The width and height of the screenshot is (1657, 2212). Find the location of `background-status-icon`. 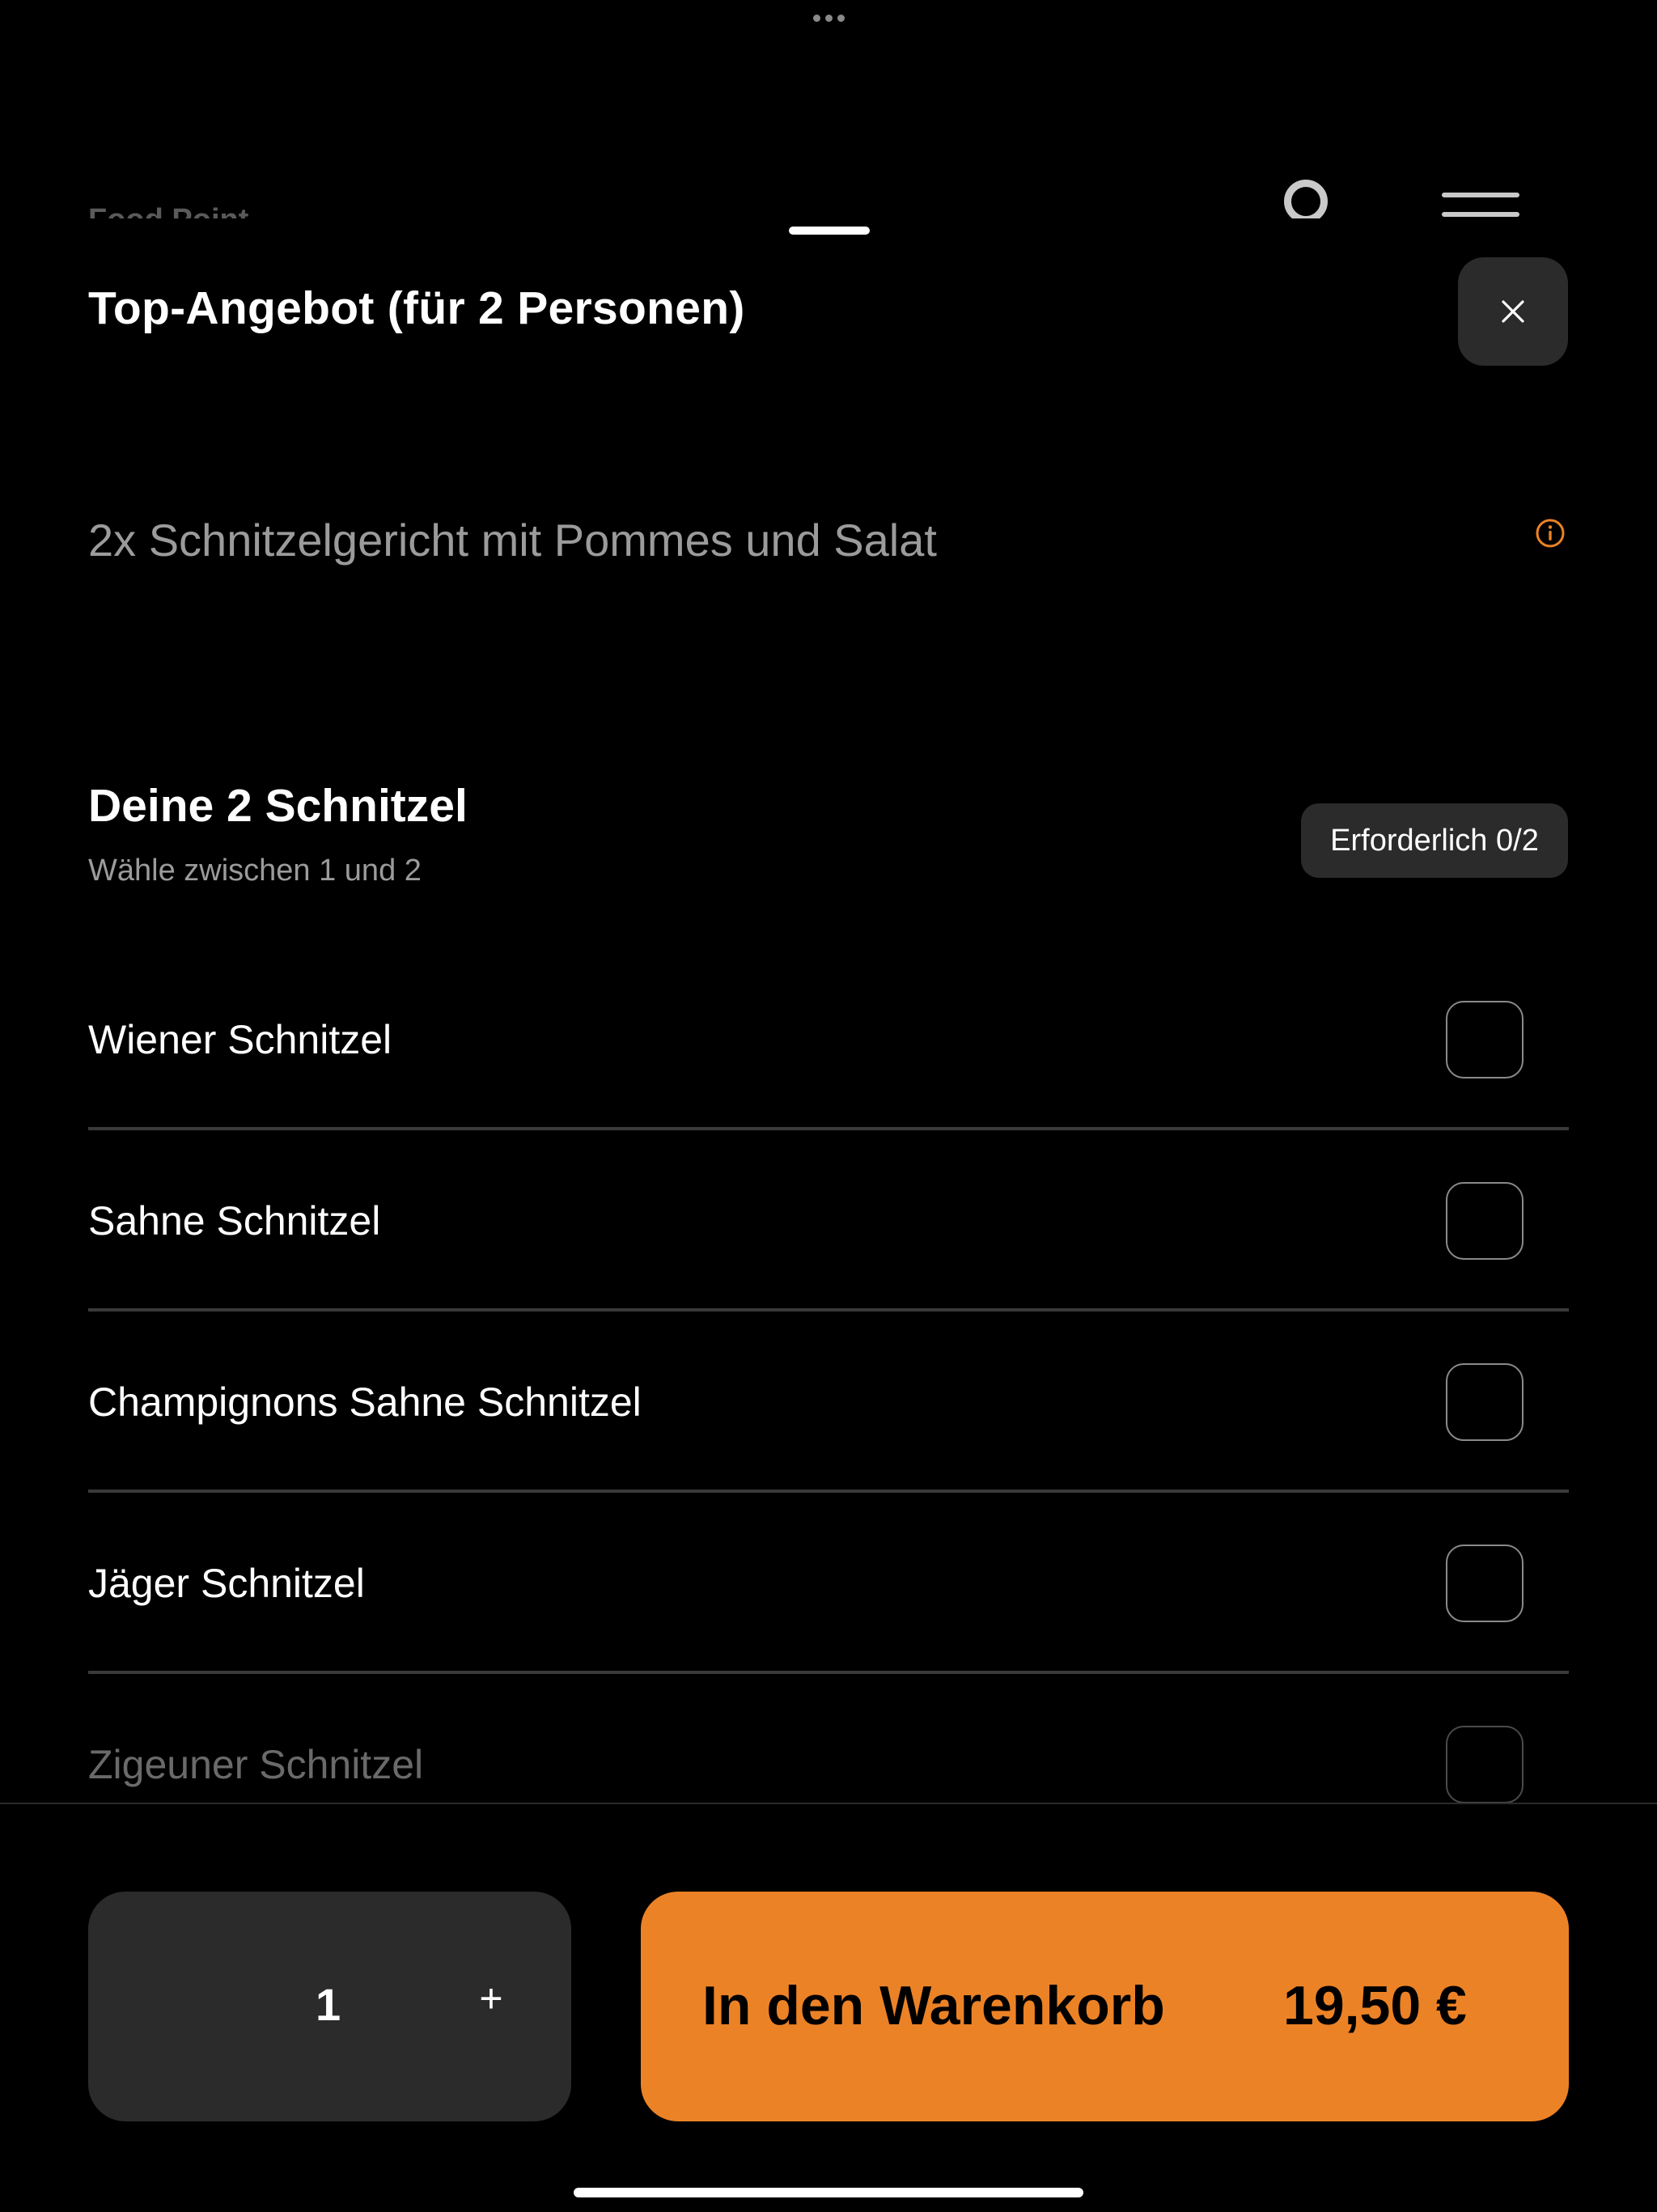

background-status-icon is located at coordinates (1306, 201).